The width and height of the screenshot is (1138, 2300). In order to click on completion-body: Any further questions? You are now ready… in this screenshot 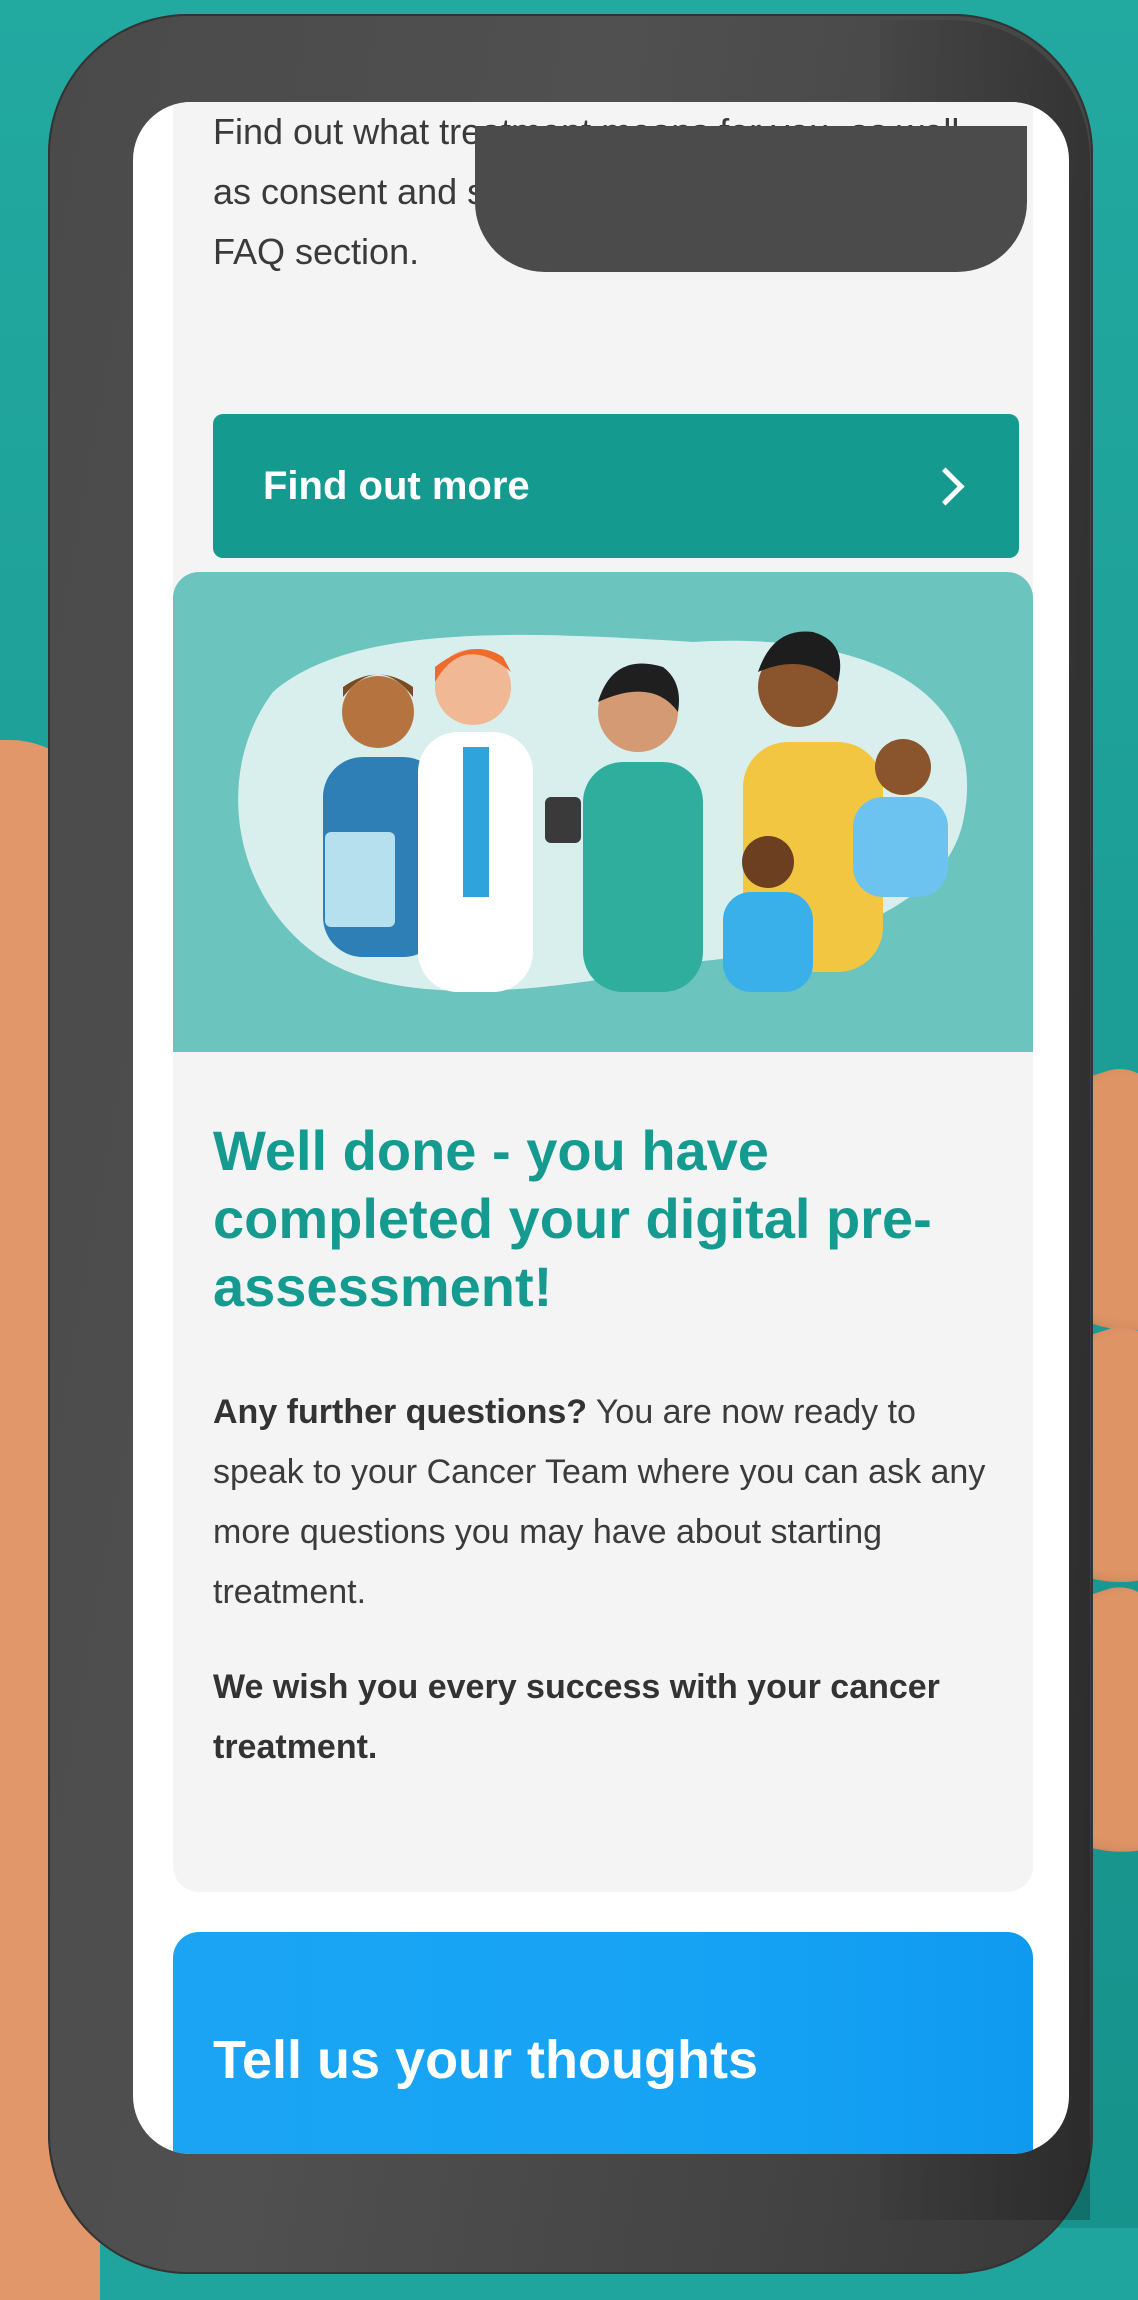, I will do `click(608, 1502)`.